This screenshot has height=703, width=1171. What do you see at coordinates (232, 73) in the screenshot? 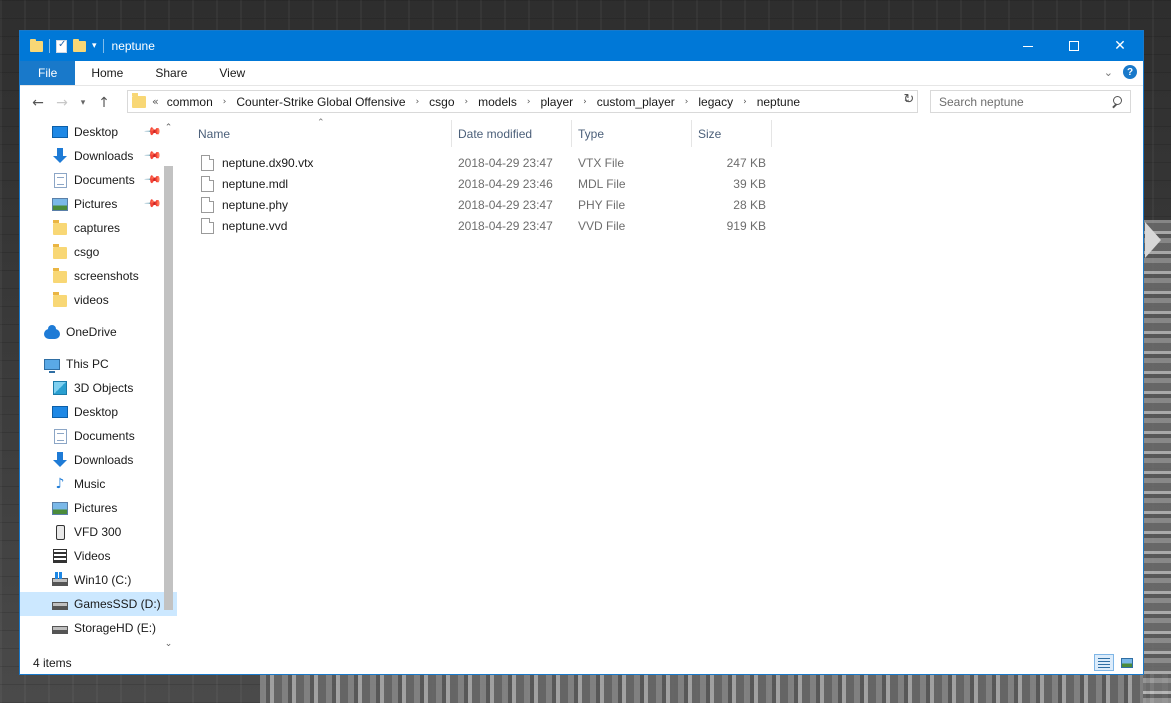
I see `tab-view: View` at bounding box center [232, 73].